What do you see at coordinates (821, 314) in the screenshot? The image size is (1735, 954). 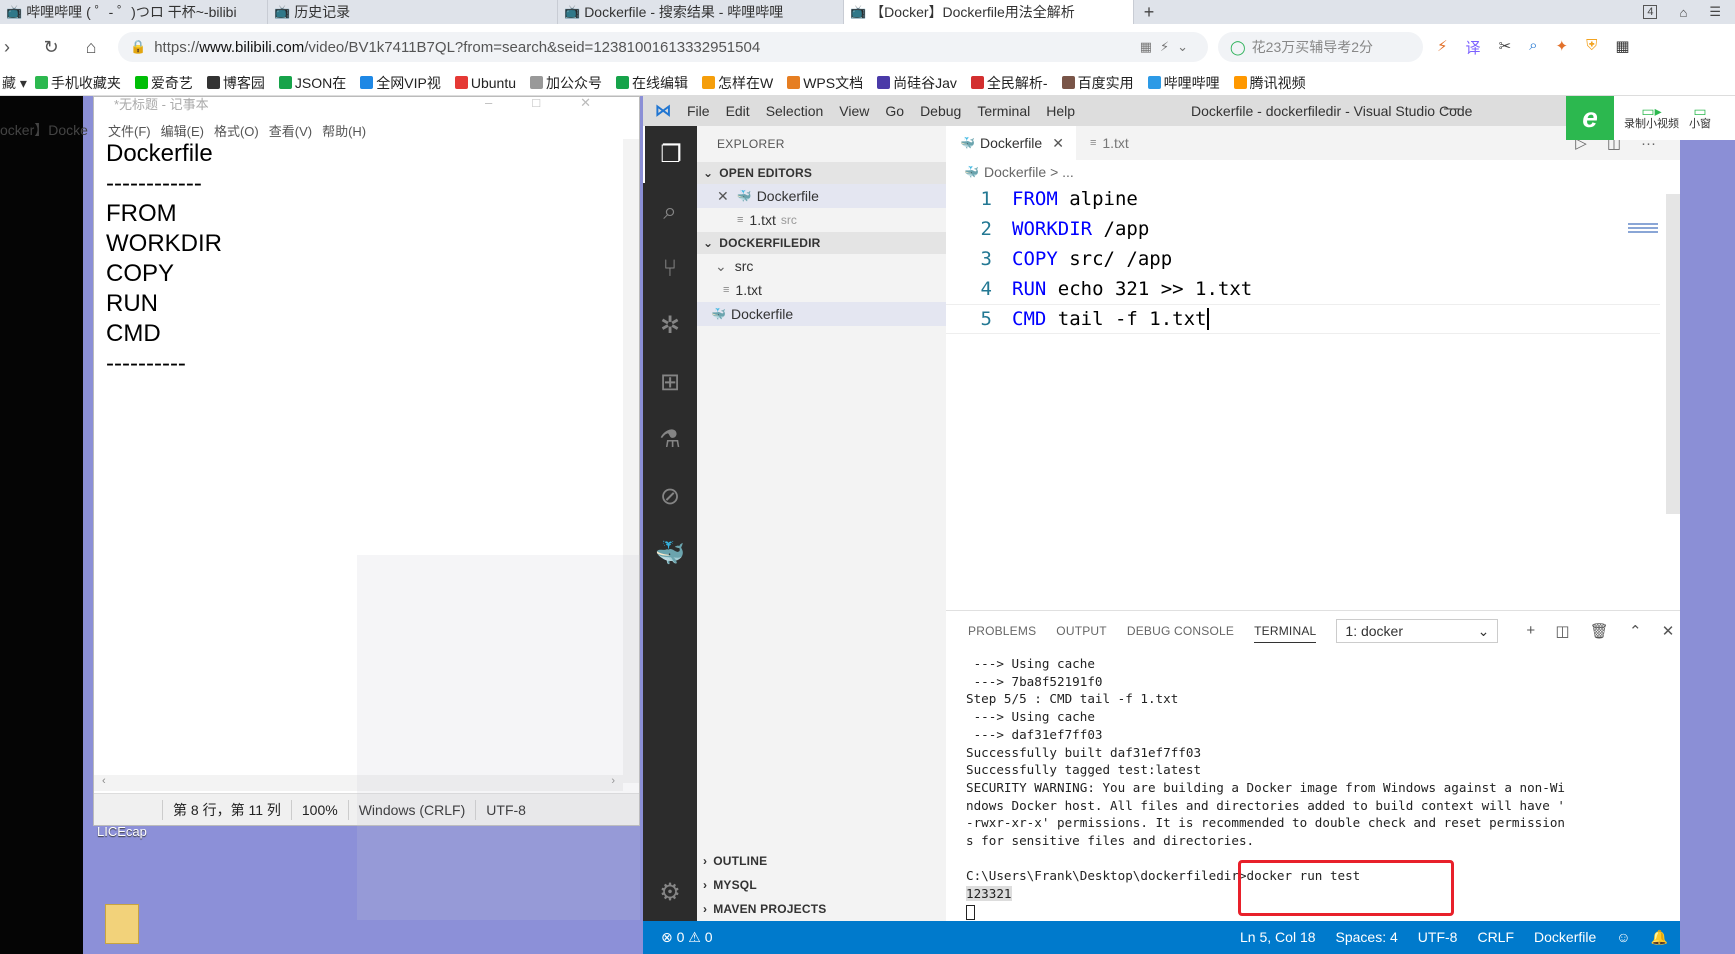 I see `tree-file-dockerfile: 🐳 Dockerfile` at bounding box center [821, 314].